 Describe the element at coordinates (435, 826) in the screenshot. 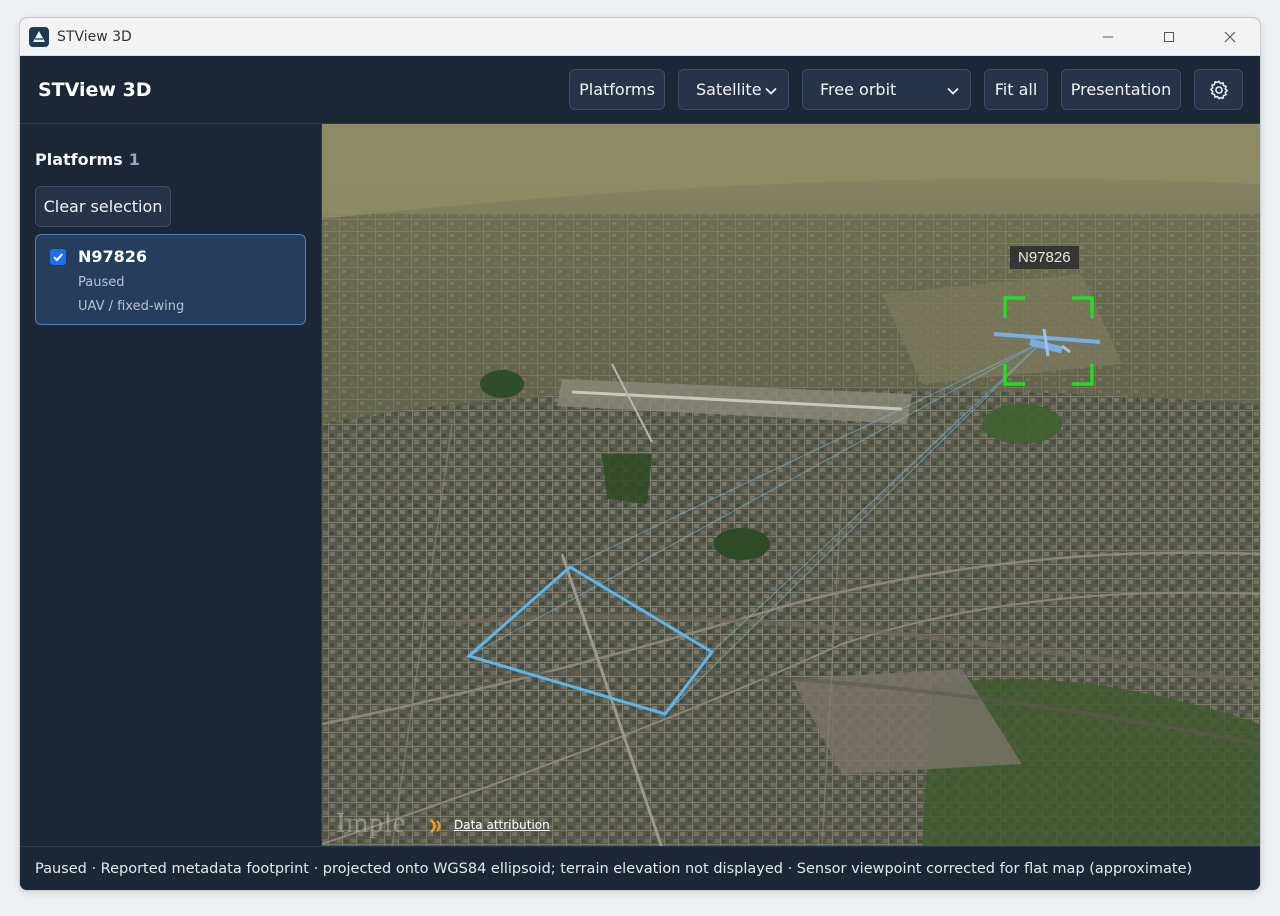

I see `provider-logo-icon` at that location.